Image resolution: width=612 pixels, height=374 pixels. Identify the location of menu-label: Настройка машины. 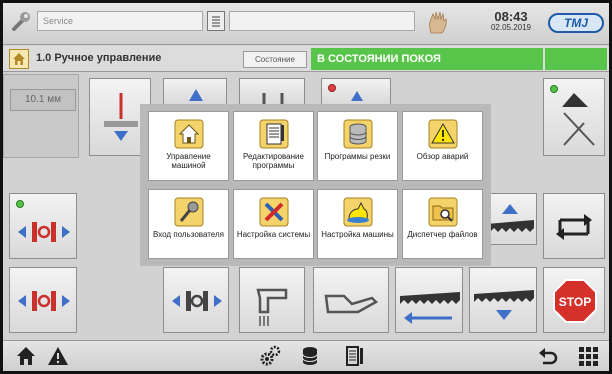
(357, 234).